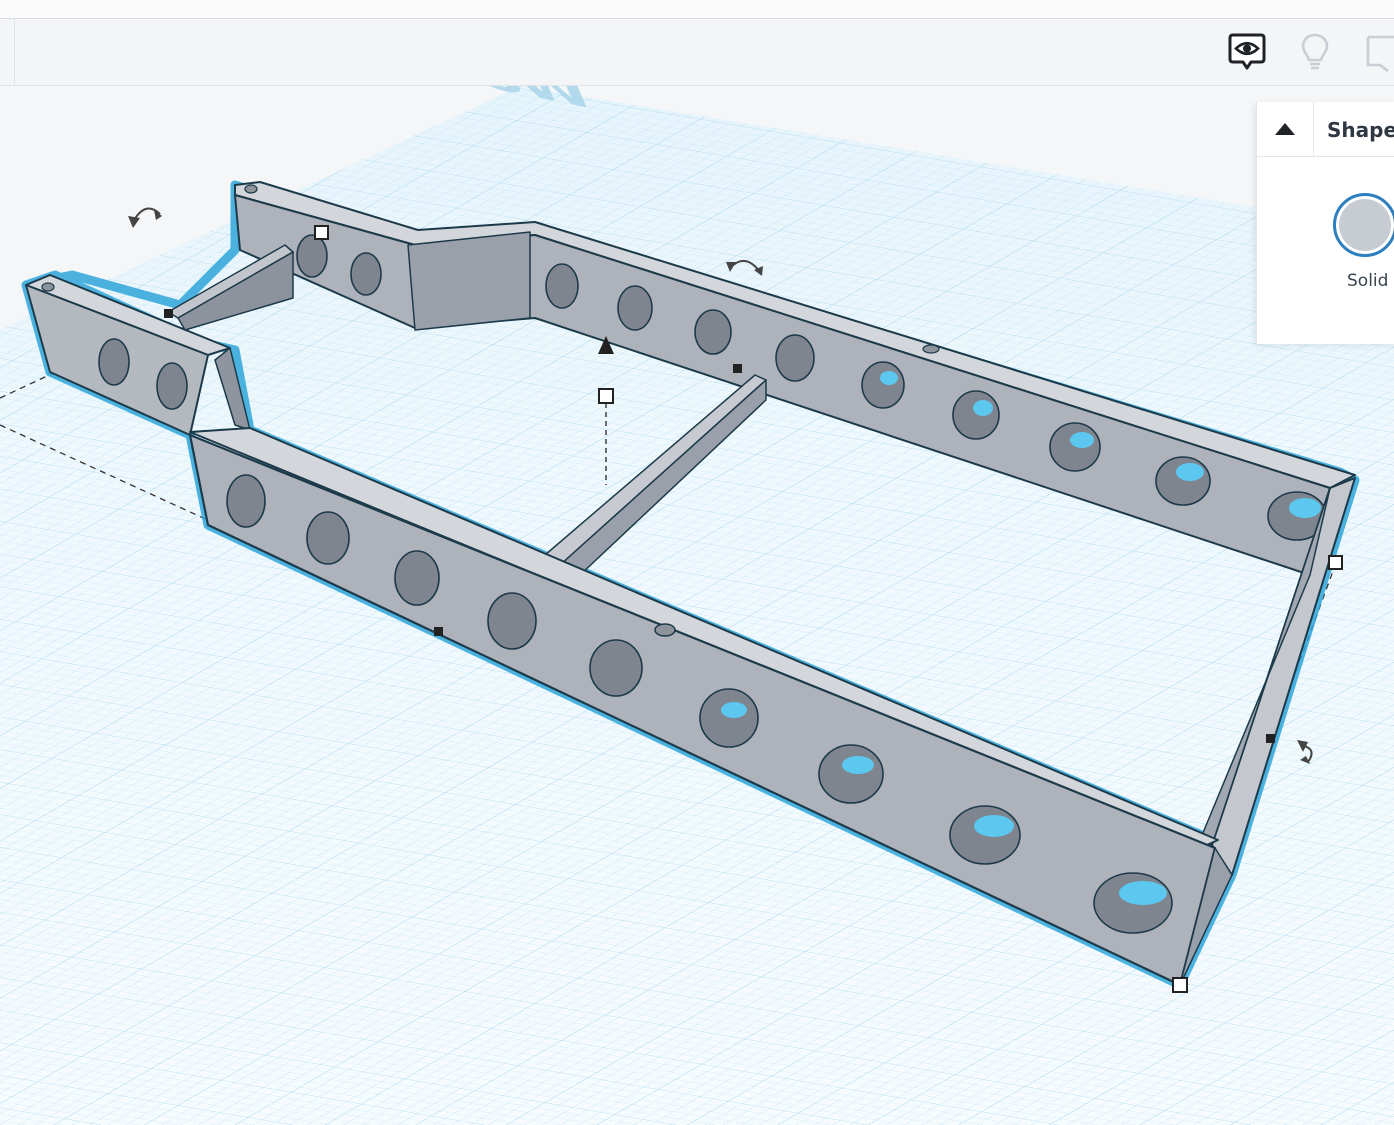  What do you see at coordinates (1360, 130) in the screenshot?
I see `panel-title: Shape` at bounding box center [1360, 130].